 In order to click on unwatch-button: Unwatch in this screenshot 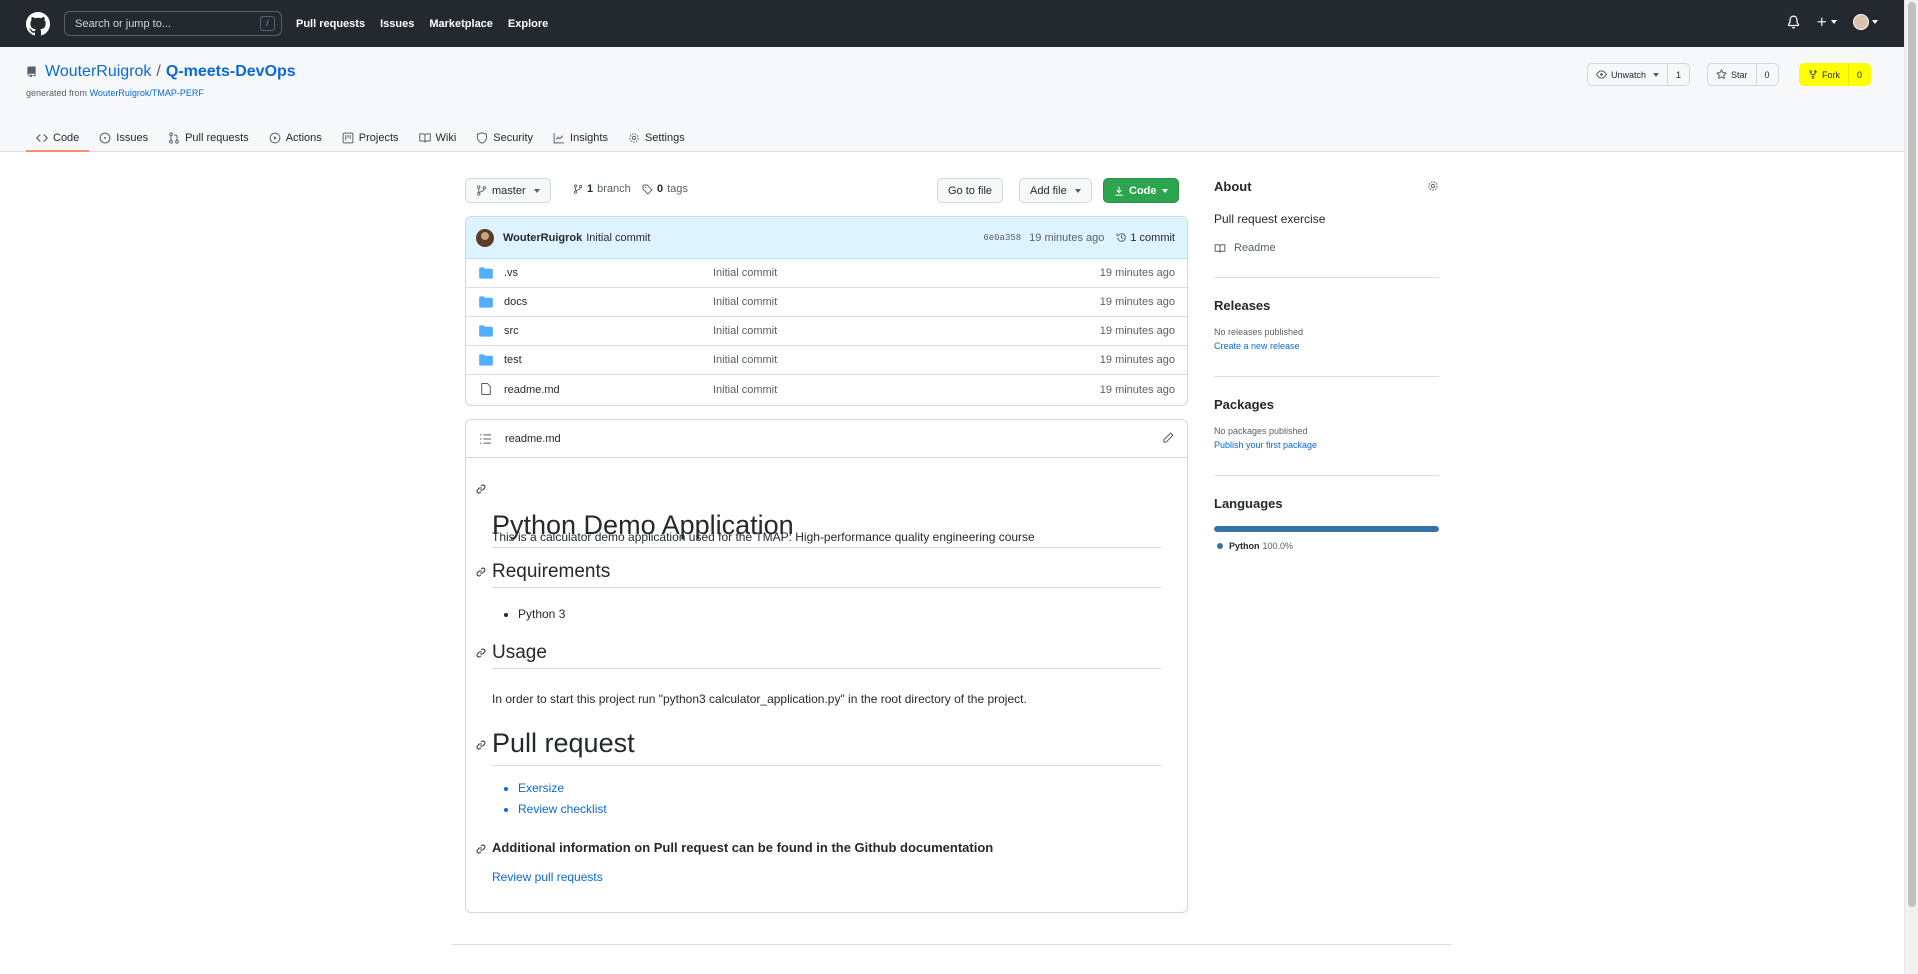, I will do `click(1628, 74)`.